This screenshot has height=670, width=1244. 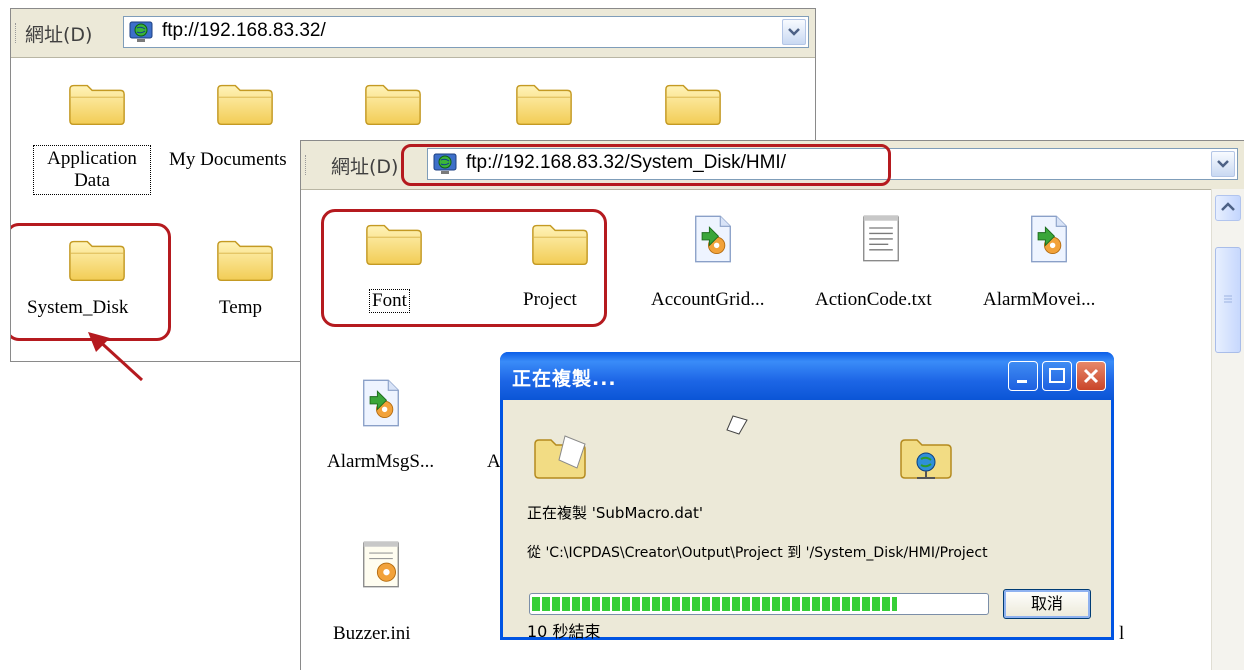 I want to click on ftp-folder-icon, so click(x=926, y=459).